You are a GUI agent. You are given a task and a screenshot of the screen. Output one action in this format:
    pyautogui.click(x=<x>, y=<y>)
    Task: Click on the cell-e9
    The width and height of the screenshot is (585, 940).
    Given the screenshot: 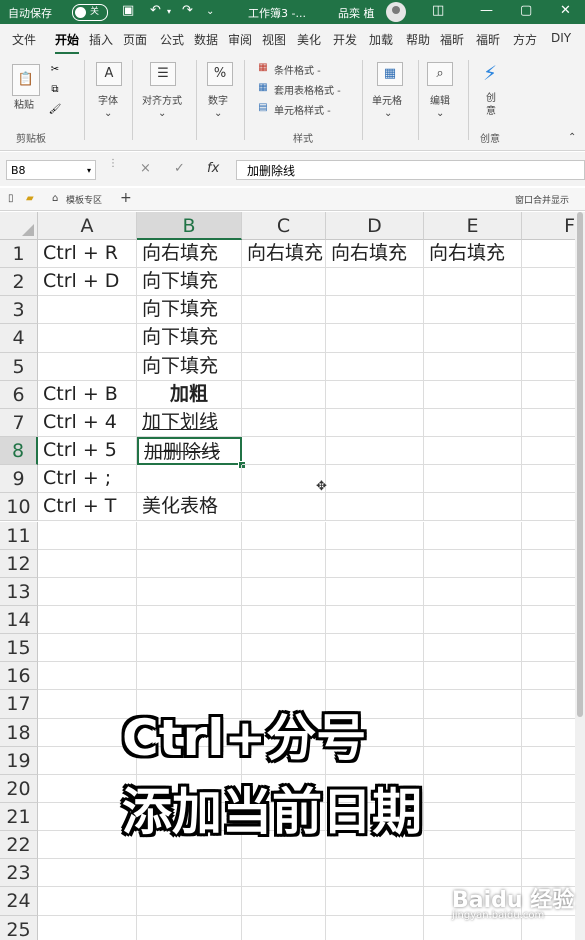 What is the action you would take?
    pyautogui.click(x=473, y=479)
    